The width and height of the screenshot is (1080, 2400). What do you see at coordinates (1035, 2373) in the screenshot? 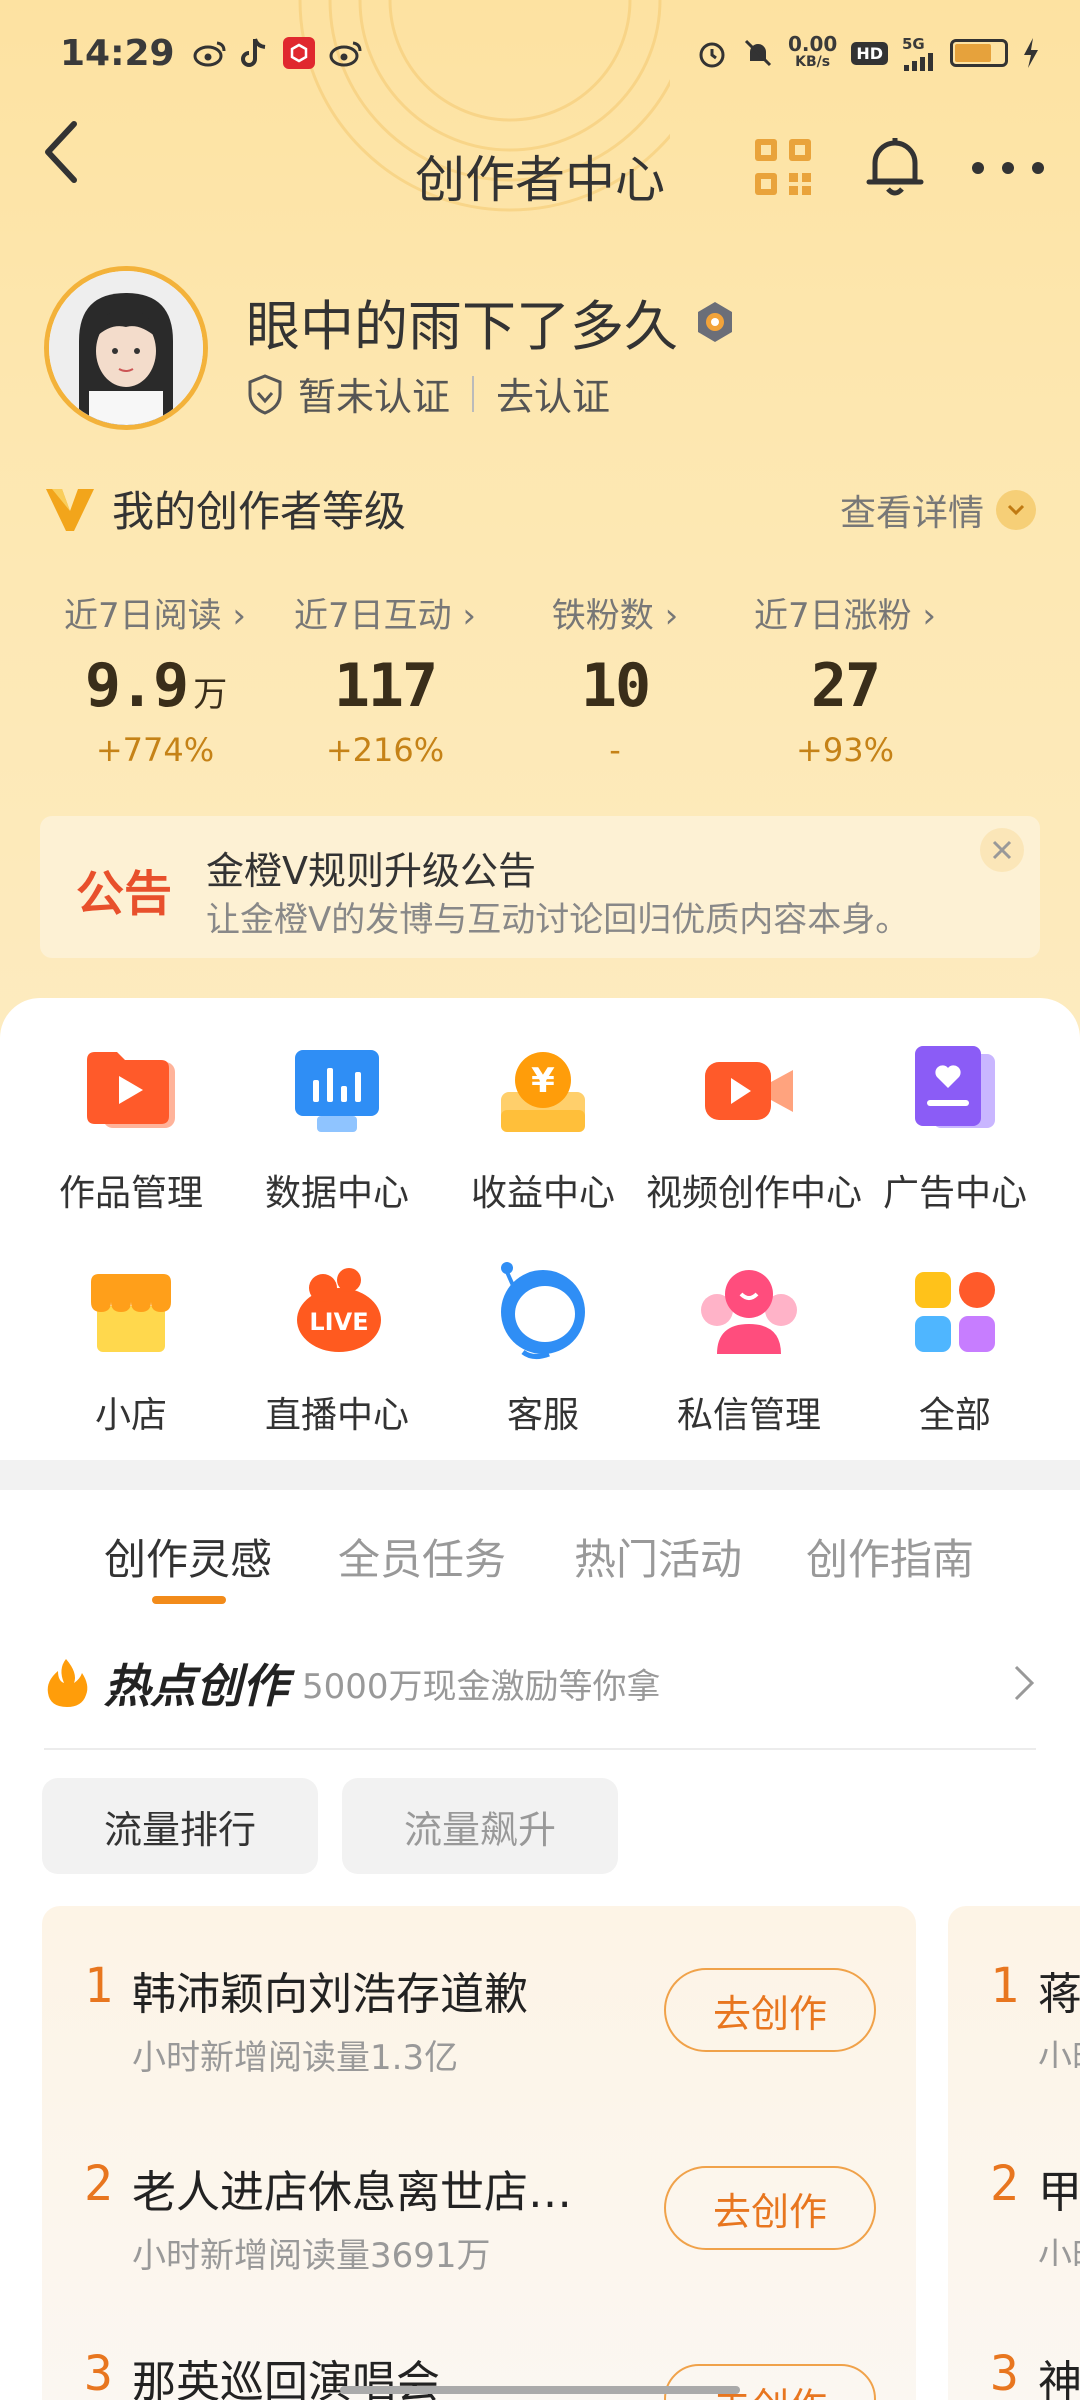
I see `trending-item: 3 神` at bounding box center [1035, 2373].